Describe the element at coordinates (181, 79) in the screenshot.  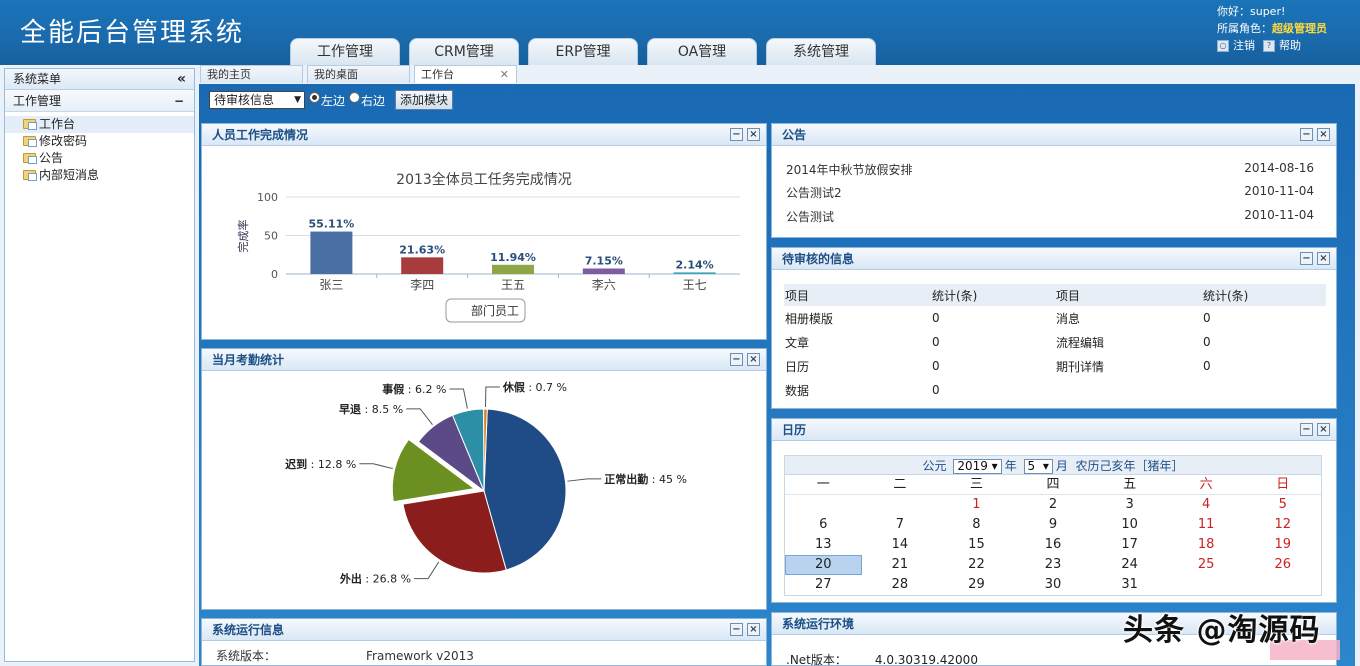
I see `collapse-sidebar-icon: «` at that location.